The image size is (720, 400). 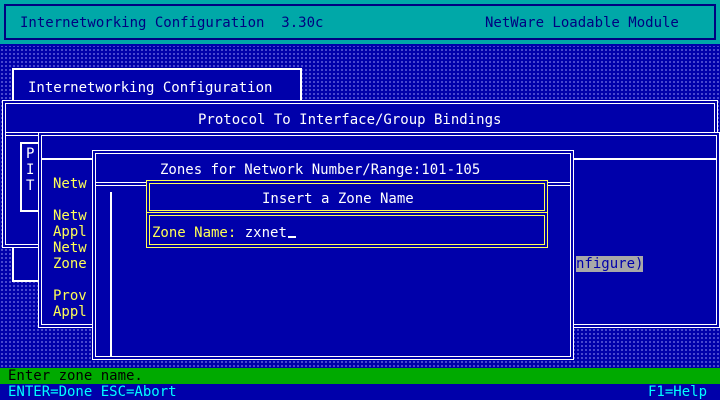 I want to click on app-title: Internetworking Configuration 3.30c, so click(x=172, y=23).